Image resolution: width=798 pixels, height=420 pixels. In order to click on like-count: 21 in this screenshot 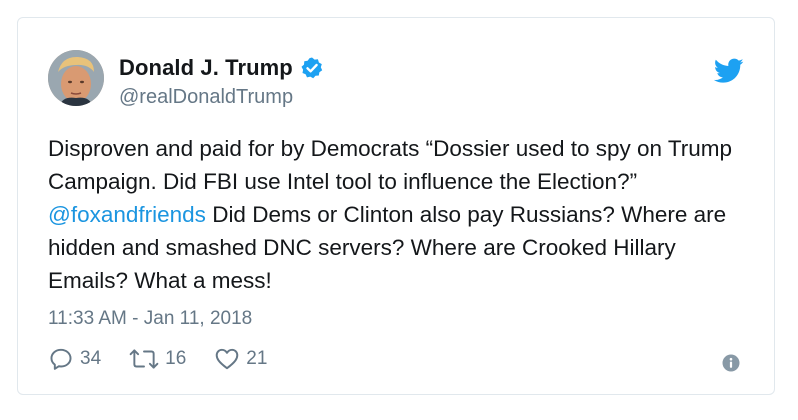, I will do `click(257, 358)`.